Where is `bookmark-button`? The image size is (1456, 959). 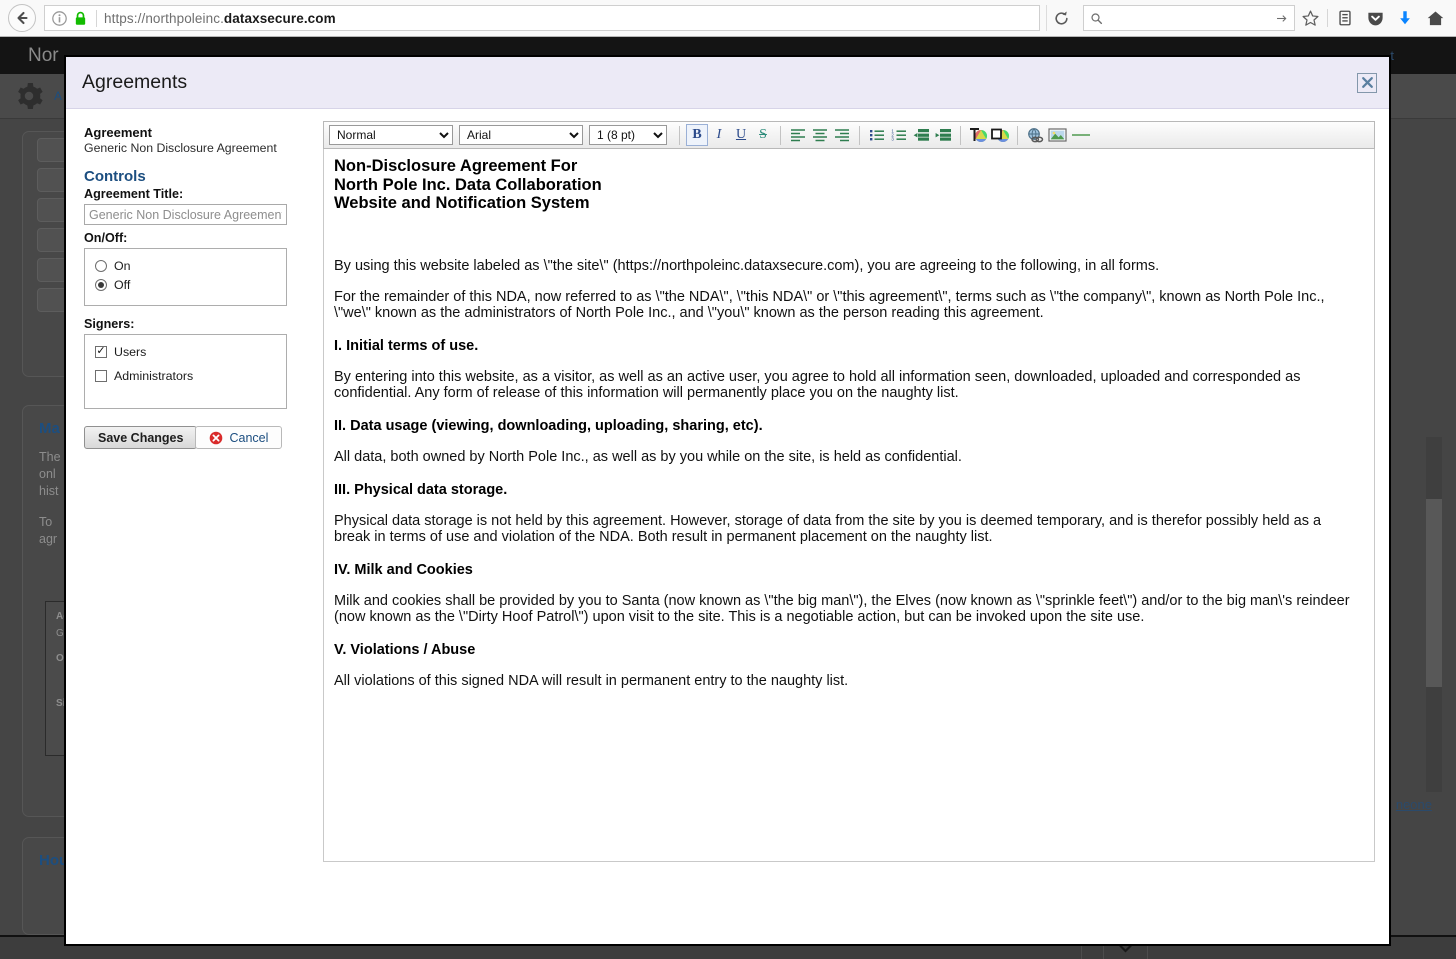
bookmark-button is located at coordinates (1310, 18).